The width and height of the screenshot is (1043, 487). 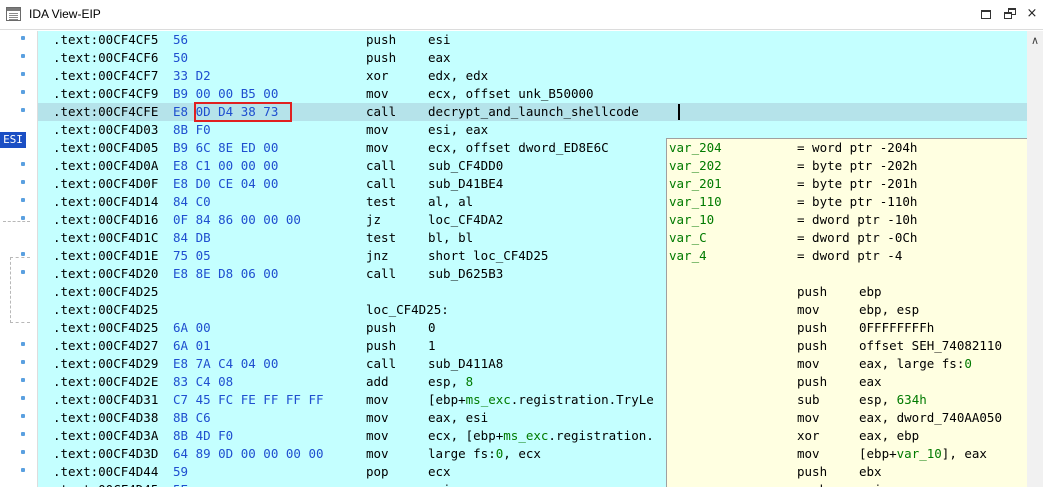 What do you see at coordinates (181, 57) in the screenshot?
I see `opcode-bytes: 50` at bounding box center [181, 57].